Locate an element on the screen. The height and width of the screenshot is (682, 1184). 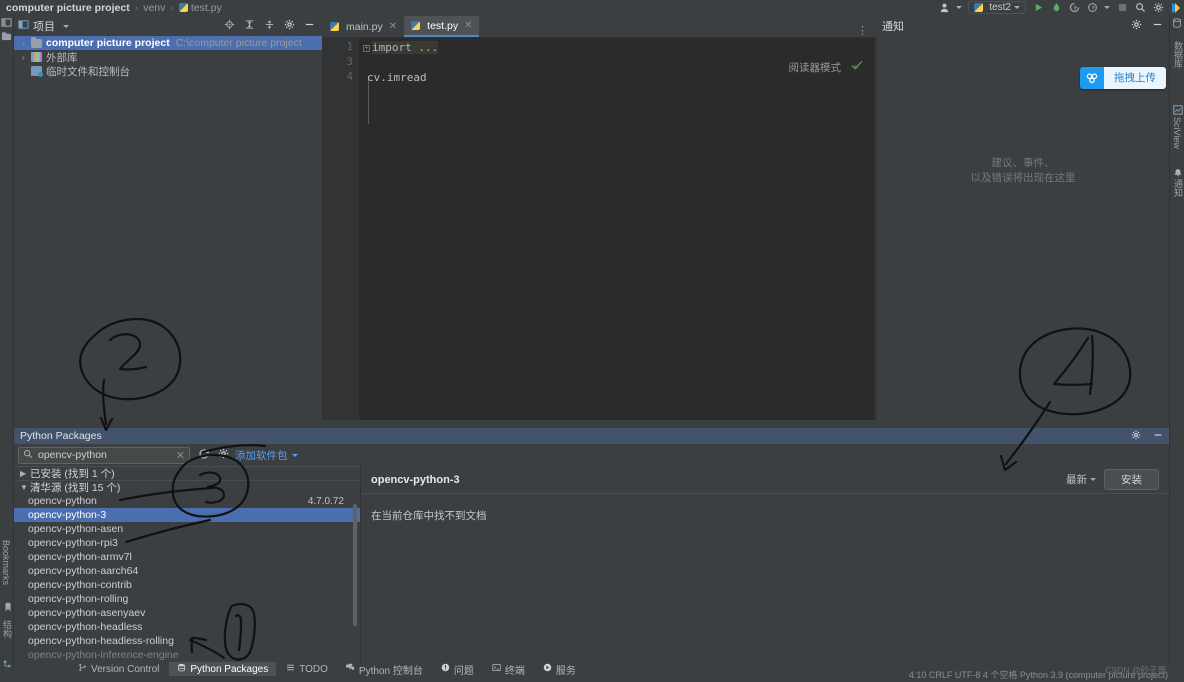
branch-icon is located at coordinates (82, 669).